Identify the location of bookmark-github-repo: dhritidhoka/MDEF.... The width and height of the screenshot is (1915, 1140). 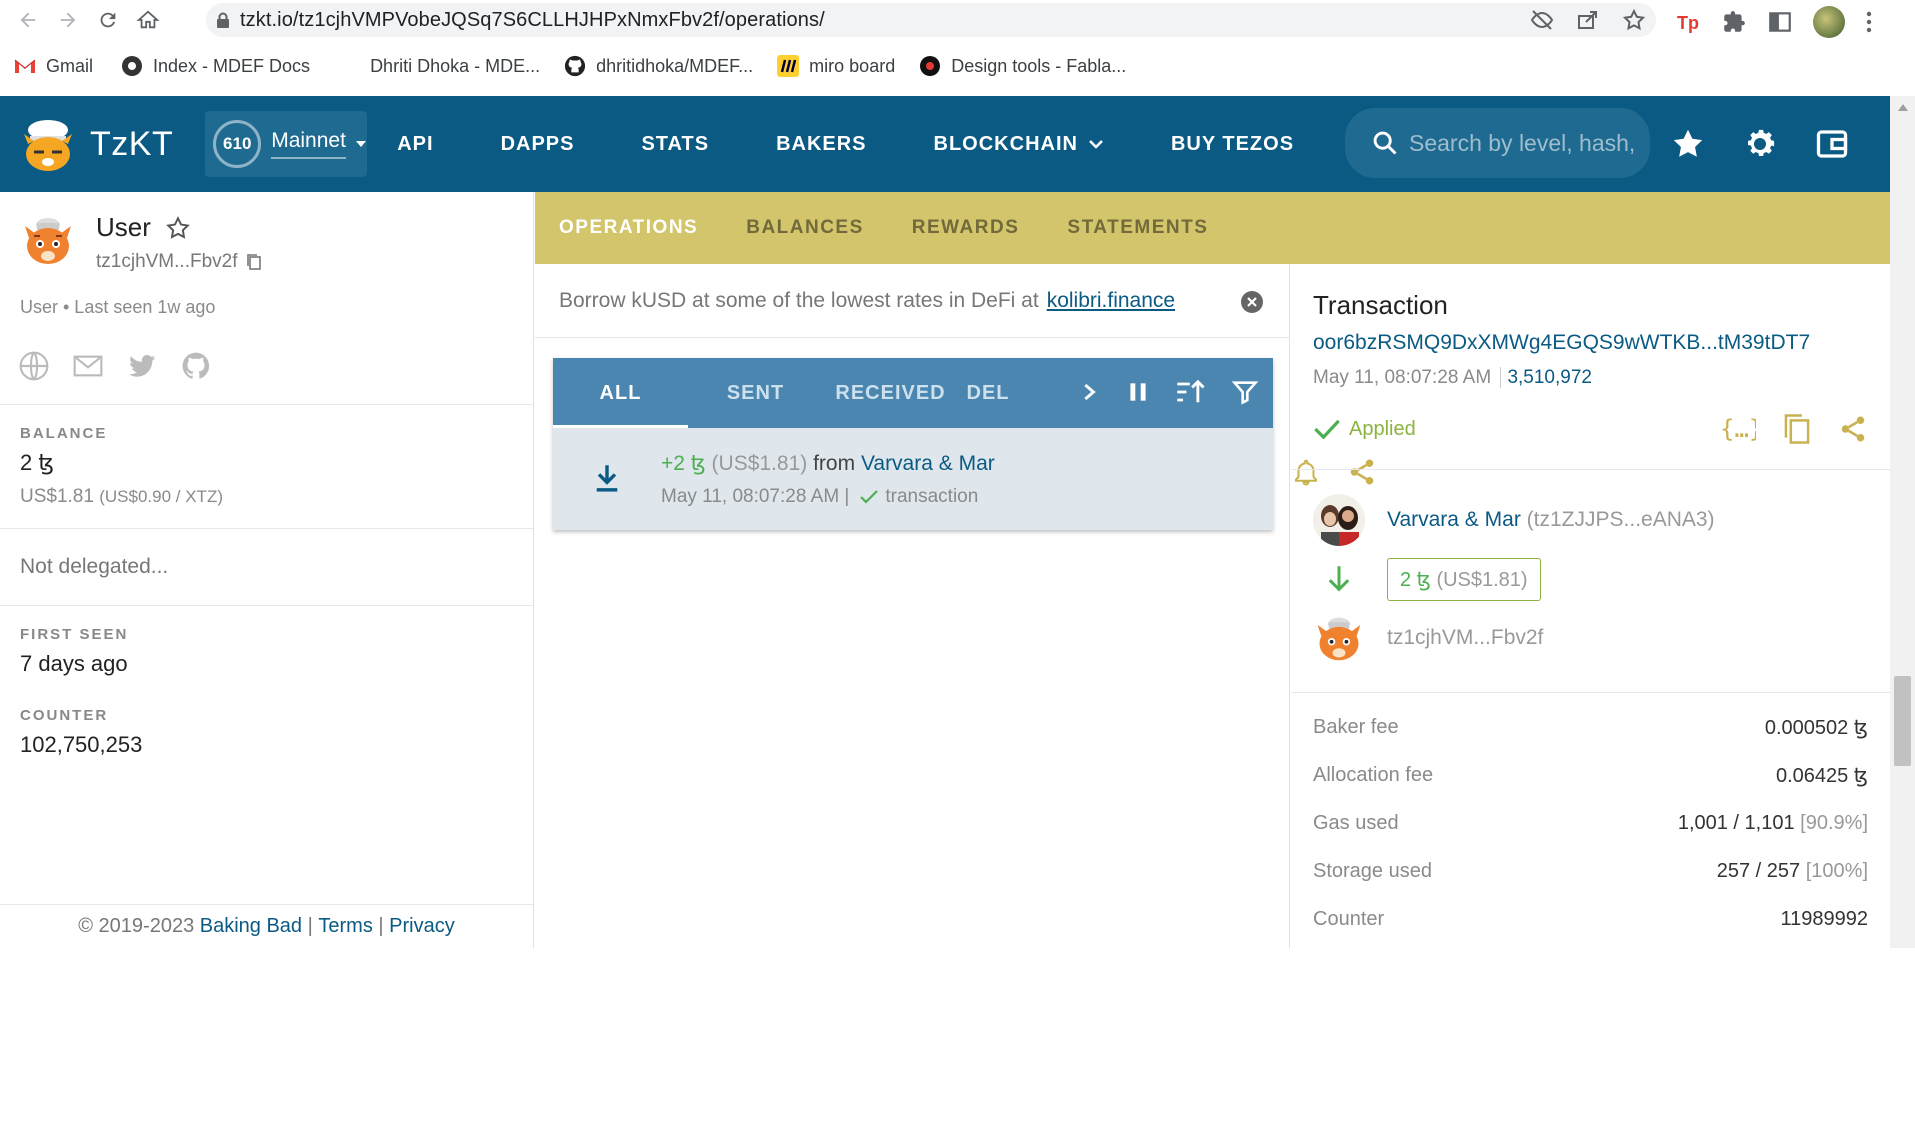
(658, 66).